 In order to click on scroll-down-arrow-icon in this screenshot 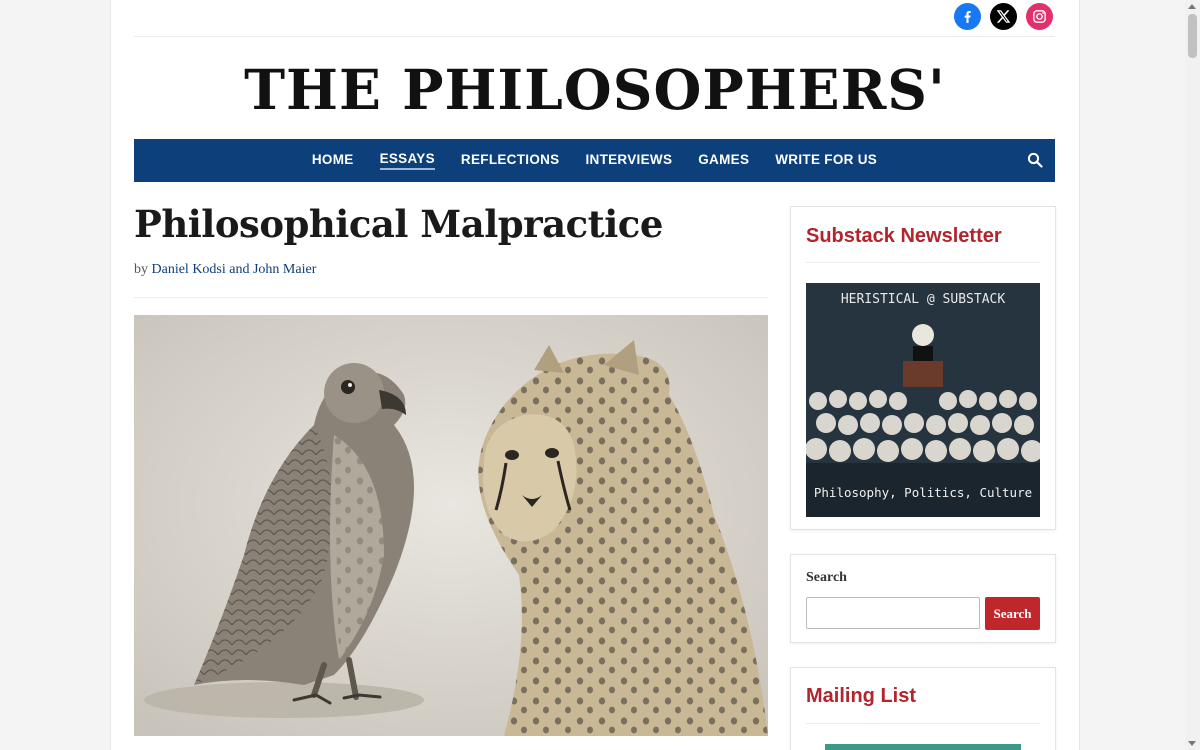, I will do `click(1192, 743)`.